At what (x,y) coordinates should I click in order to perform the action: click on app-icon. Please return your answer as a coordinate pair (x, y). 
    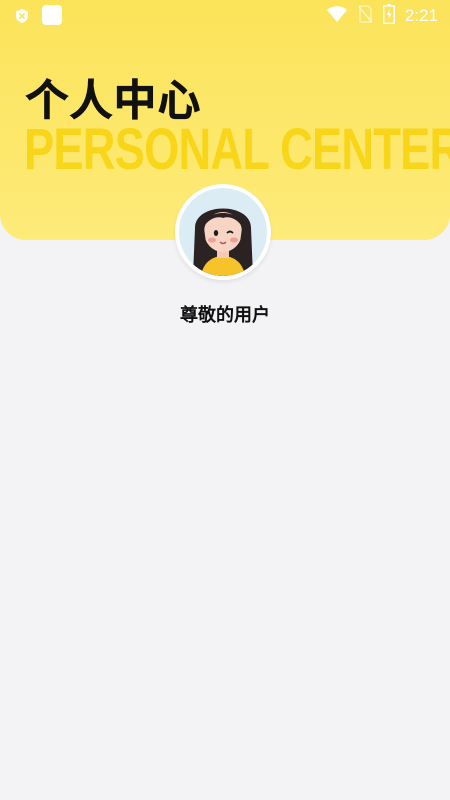
    Looking at the image, I should click on (52, 15).